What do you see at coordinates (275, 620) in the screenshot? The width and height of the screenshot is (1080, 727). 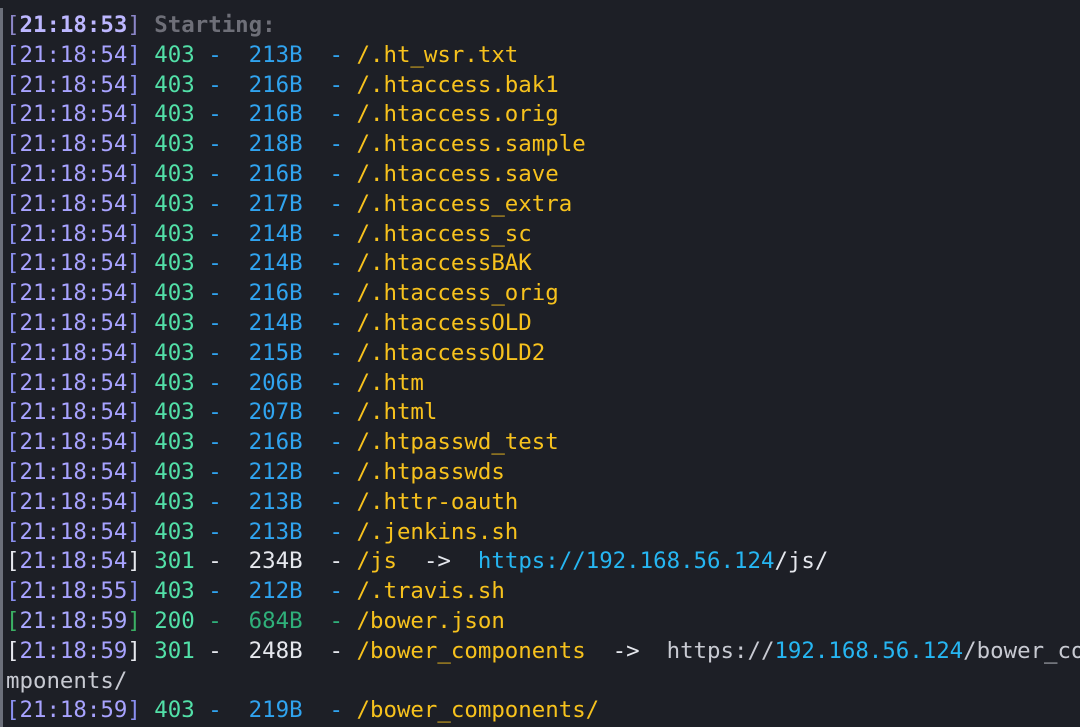 I see `response-size: 684B` at bounding box center [275, 620].